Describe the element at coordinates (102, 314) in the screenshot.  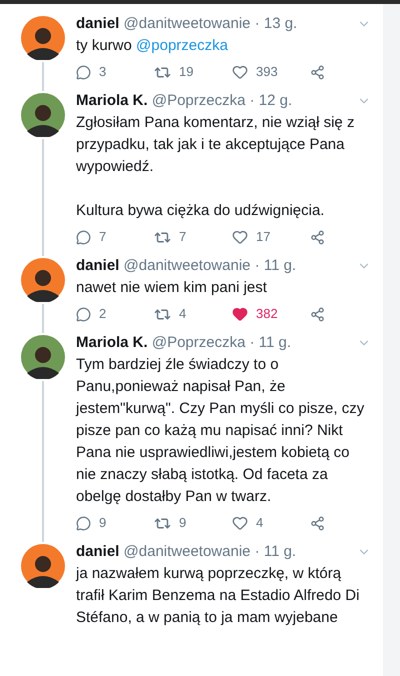
I see `reply-count: 2` at that location.